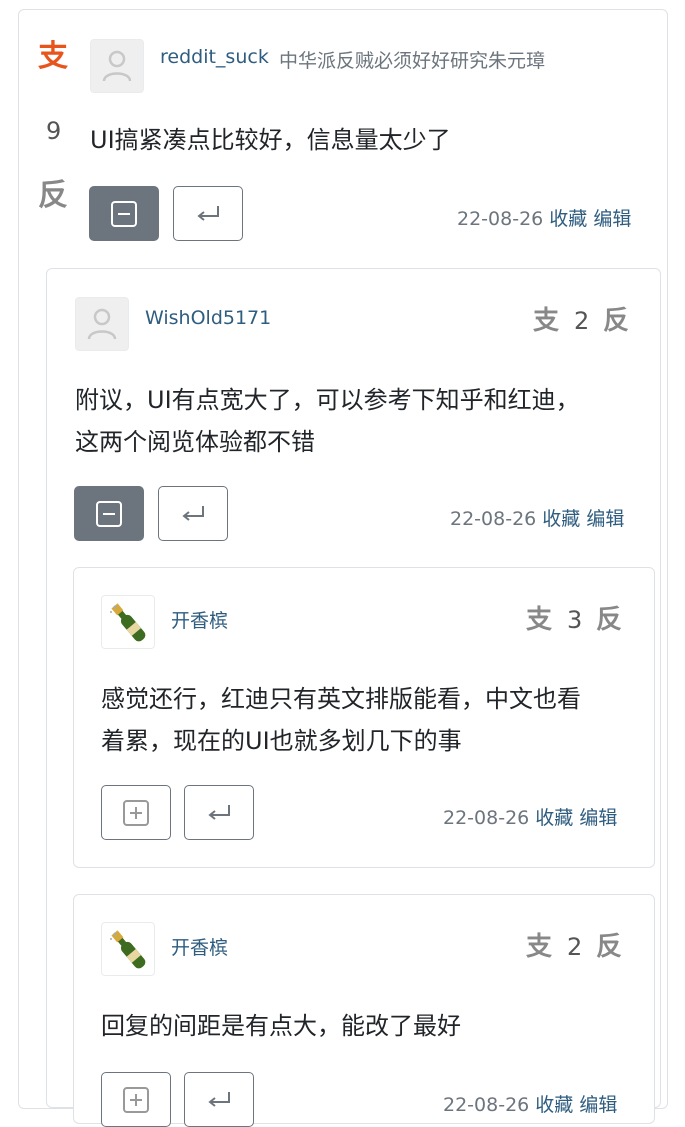 Image resolution: width=685 pixels, height=1127 pixels. What do you see at coordinates (327, 421) in the screenshot?
I see `comment-text: 附议，UI有点宽大了，可以参考下知乎和红迪， 这两个阅览体验都不错` at bounding box center [327, 421].